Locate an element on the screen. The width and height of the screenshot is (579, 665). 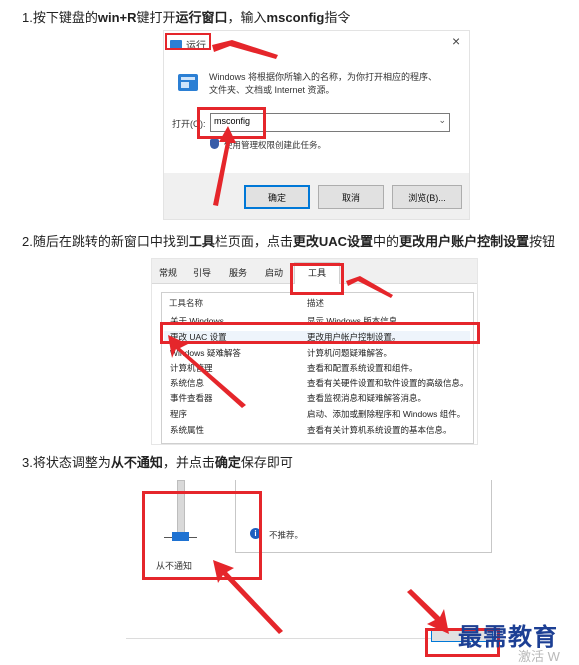
table-row: Windows 疑难解答 is located at coordinates (205, 353).